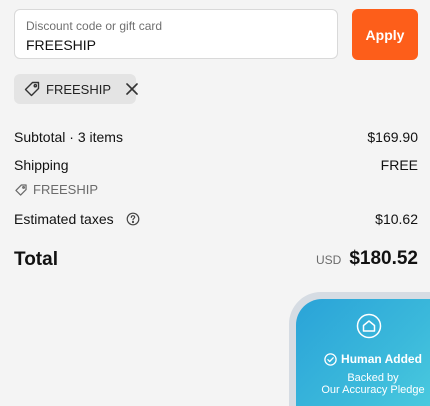 This screenshot has width=430, height=406. I want to click on applied-discount-chip: FREESHIP, so click(76, 89).